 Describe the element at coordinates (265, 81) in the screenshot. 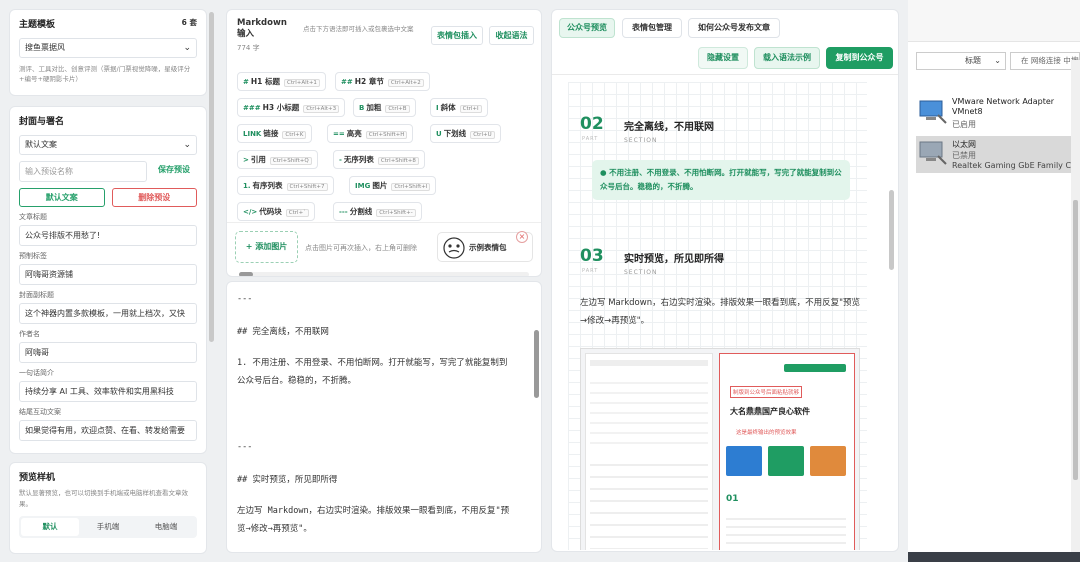

I see `syntax-label: H1 标题` at that location.